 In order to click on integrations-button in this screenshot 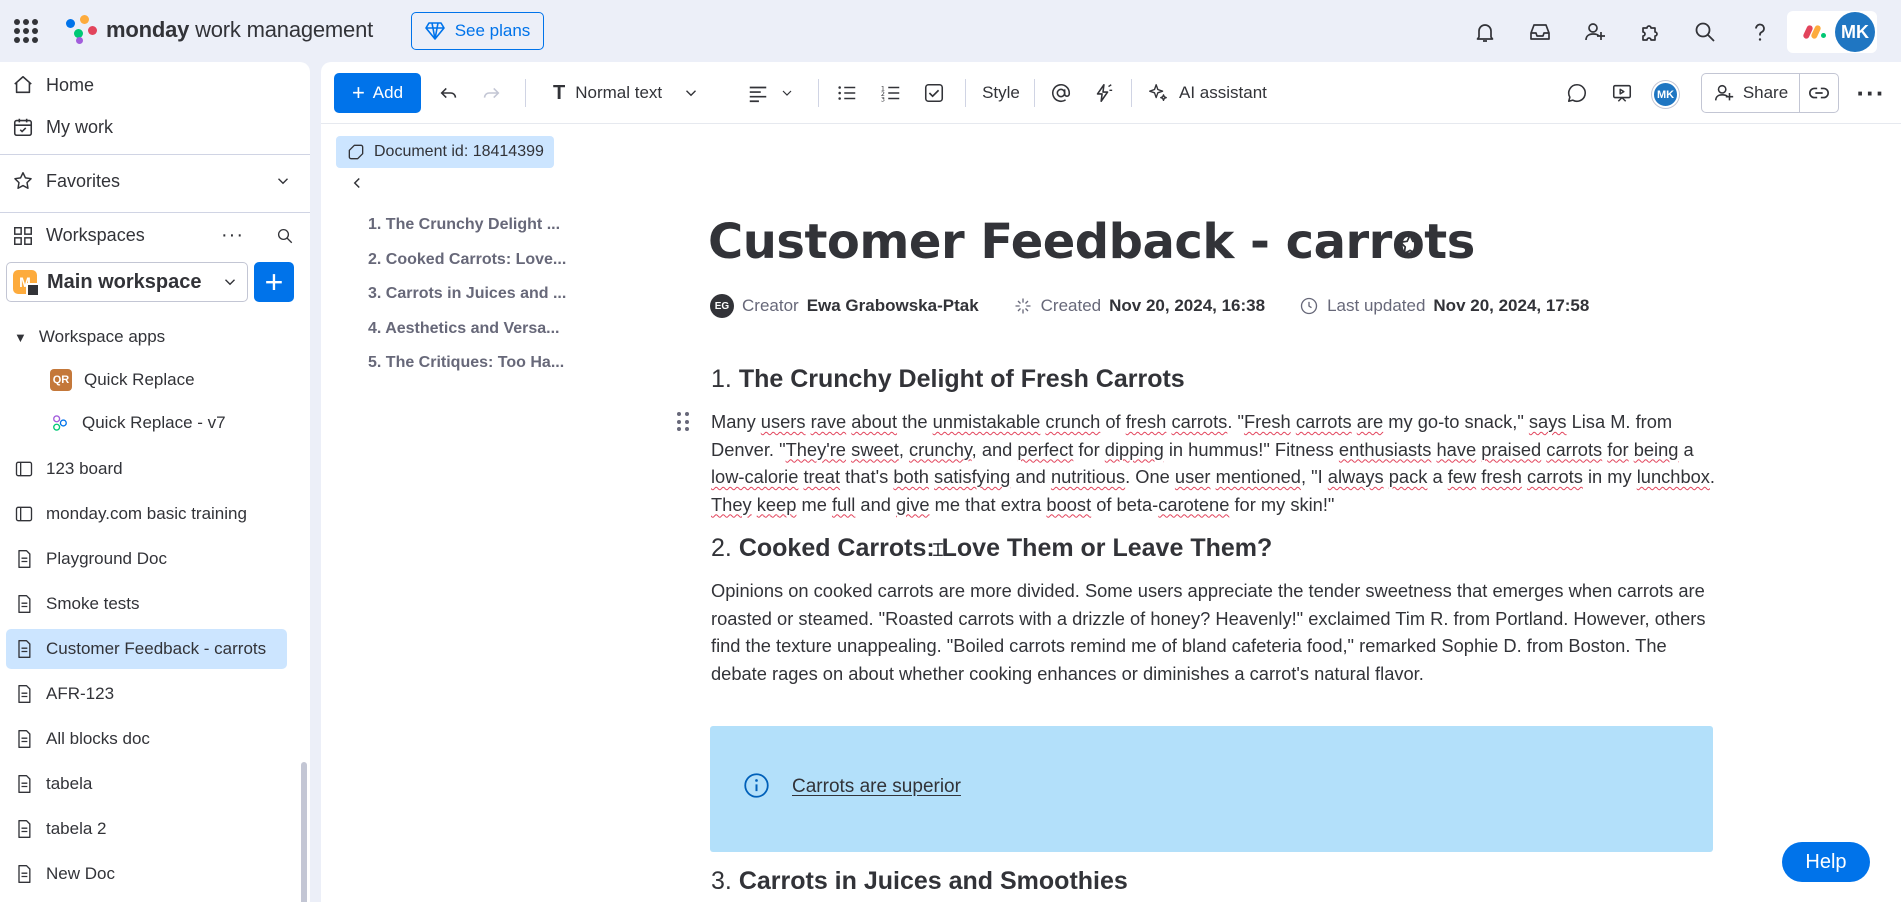, I will do `click(1649, 32)`.